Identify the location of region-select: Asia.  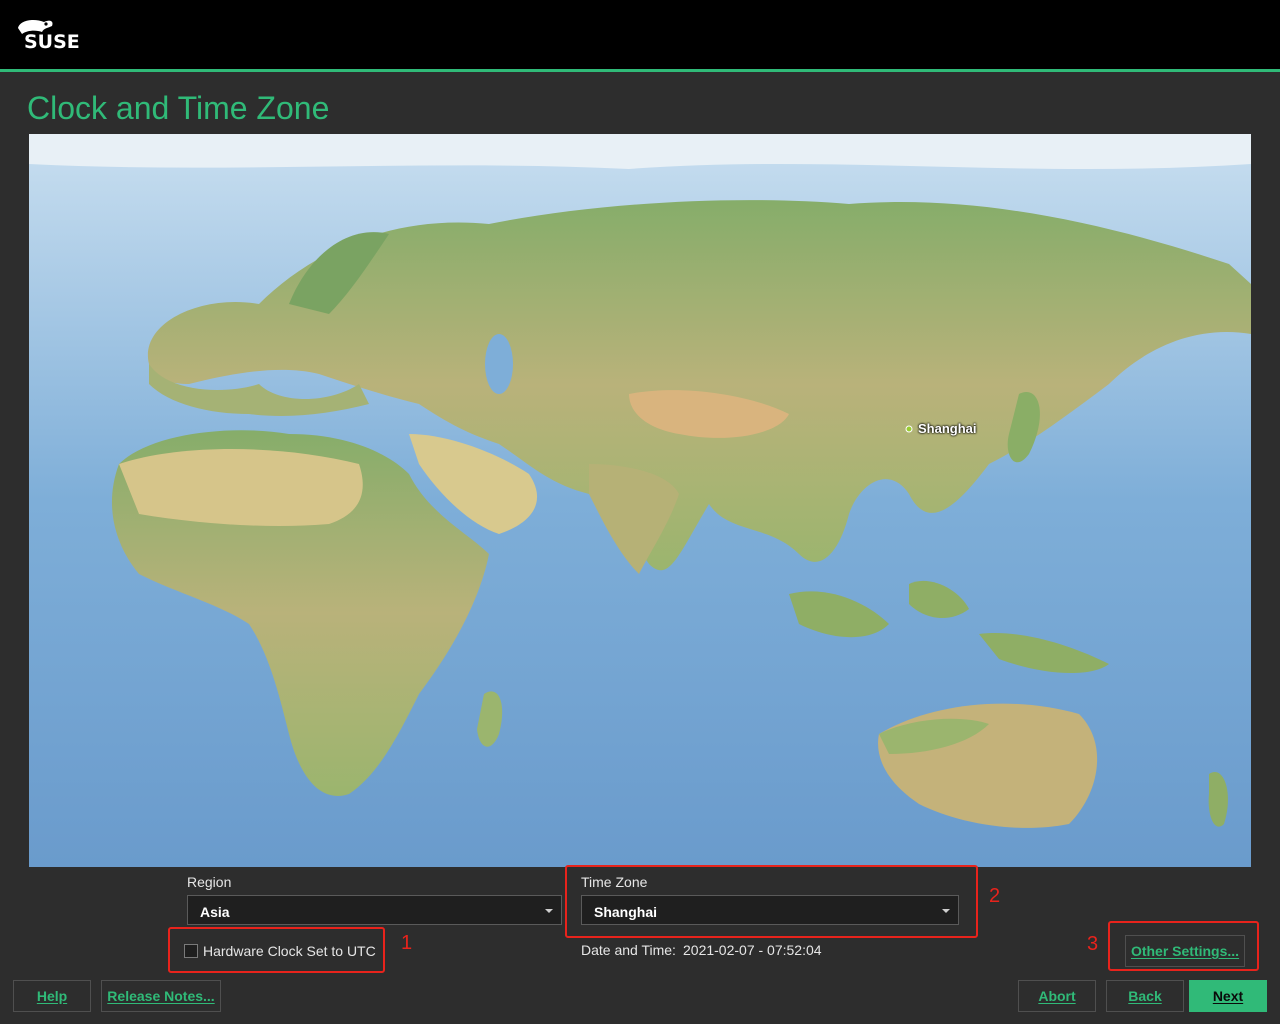
(374, 910).